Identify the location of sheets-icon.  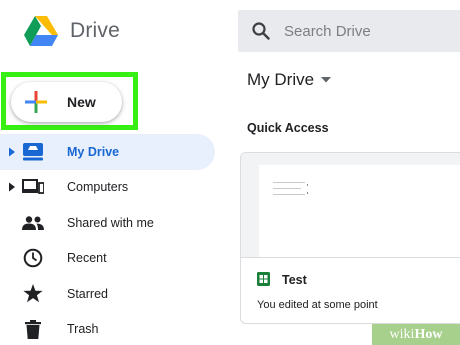
(263, 281).